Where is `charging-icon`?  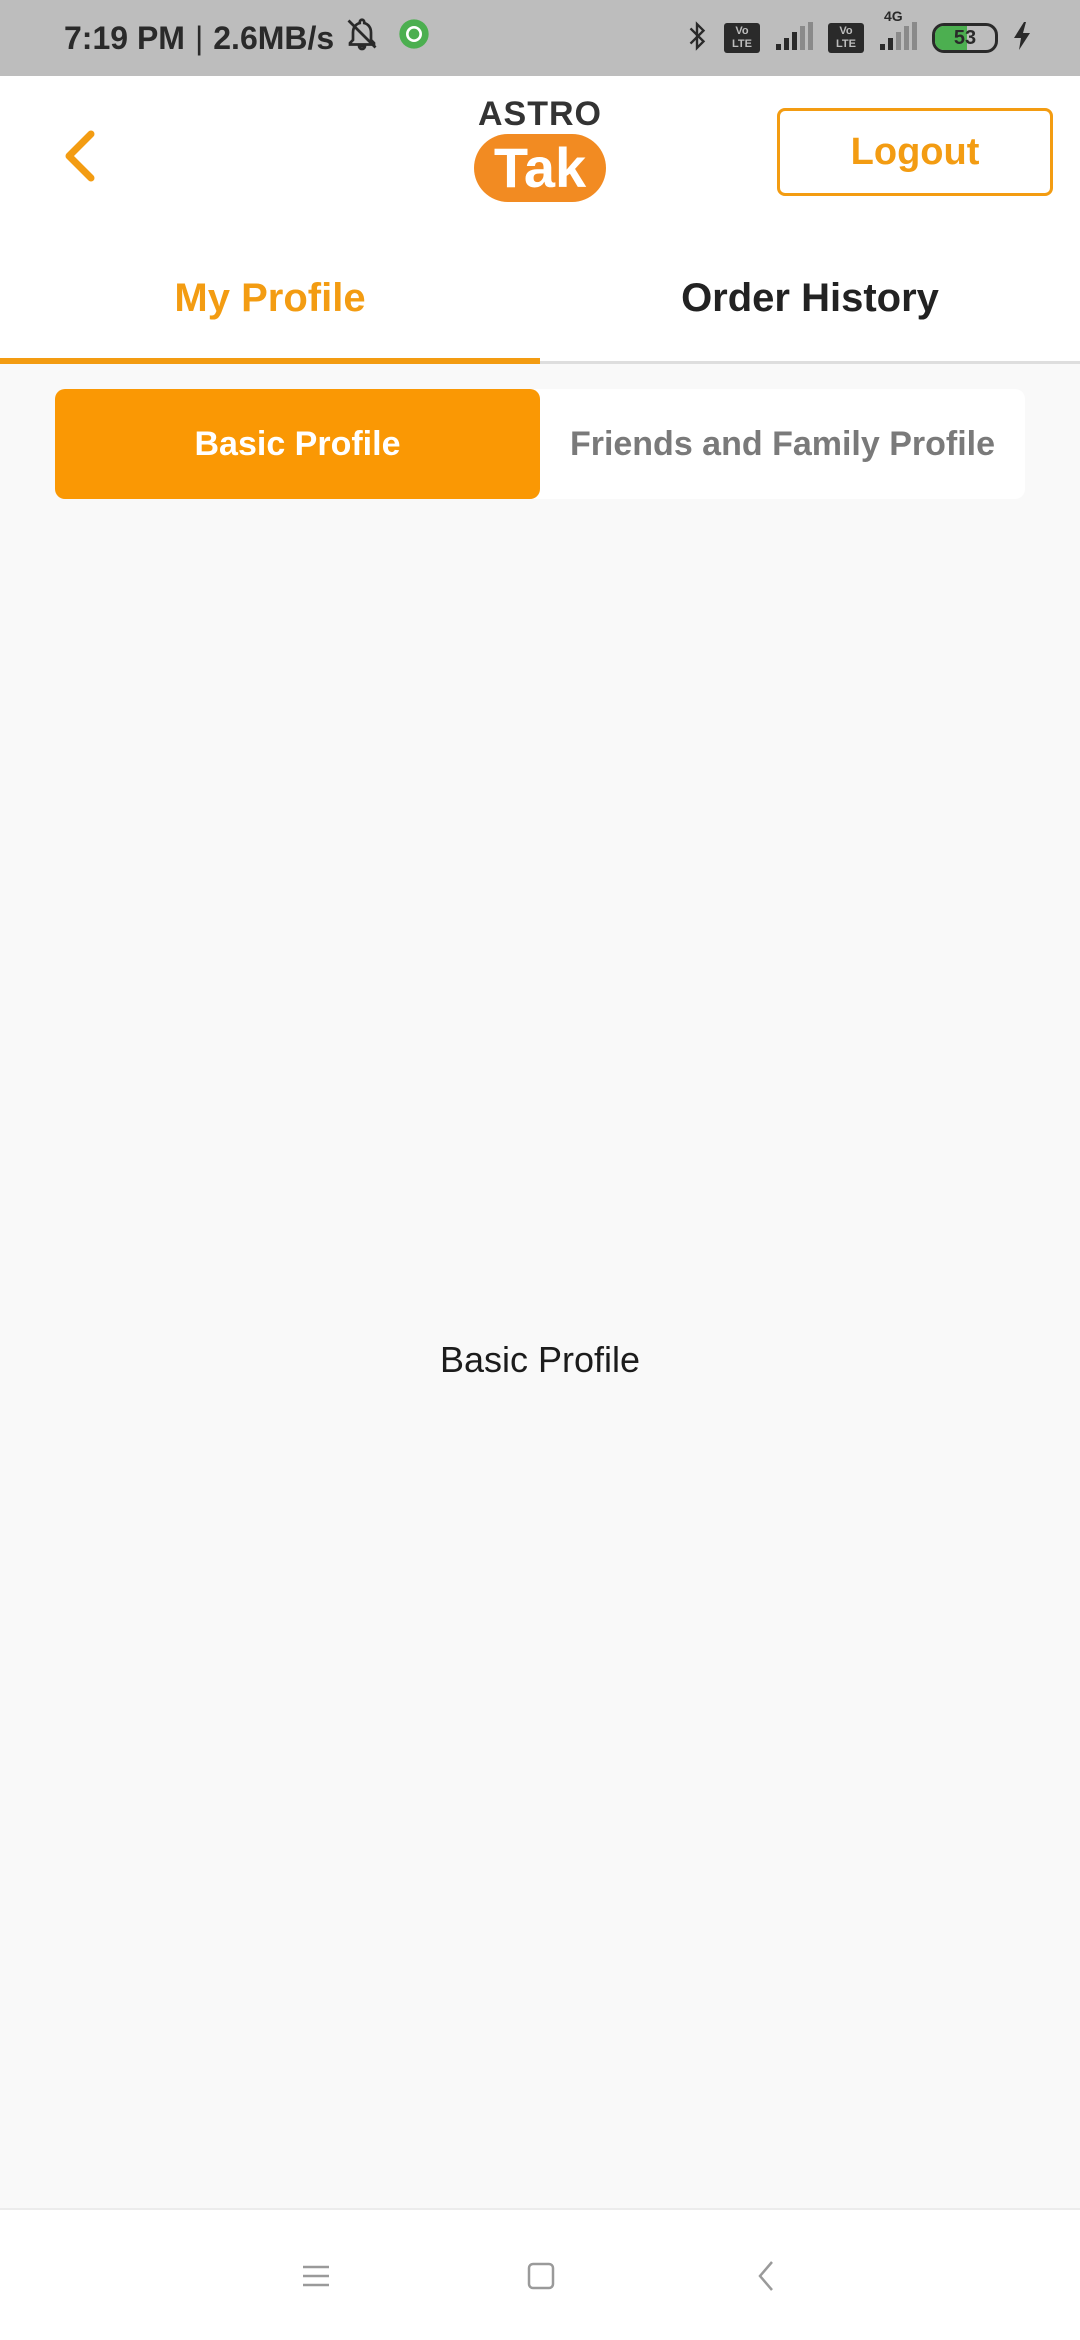 charging-icon is located at coordinates (1022, 38).